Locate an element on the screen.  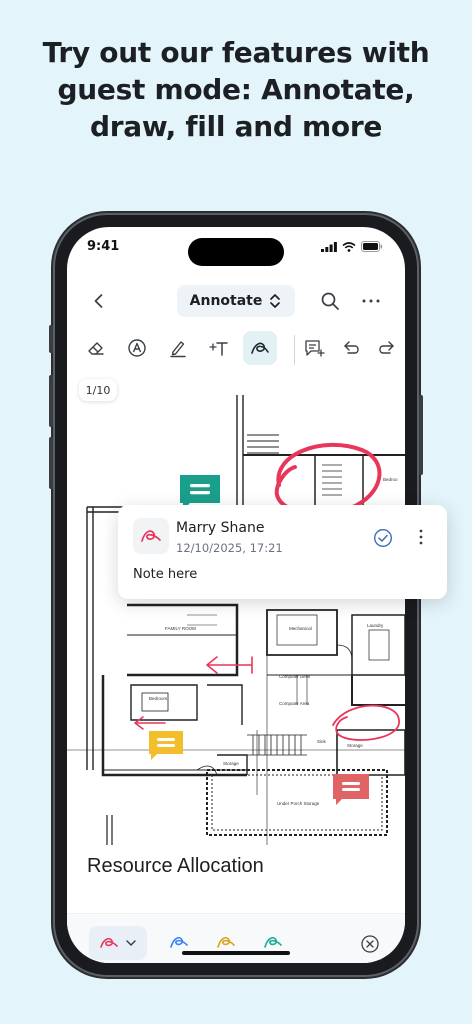
redo-button is located at coordinates (386, 348).